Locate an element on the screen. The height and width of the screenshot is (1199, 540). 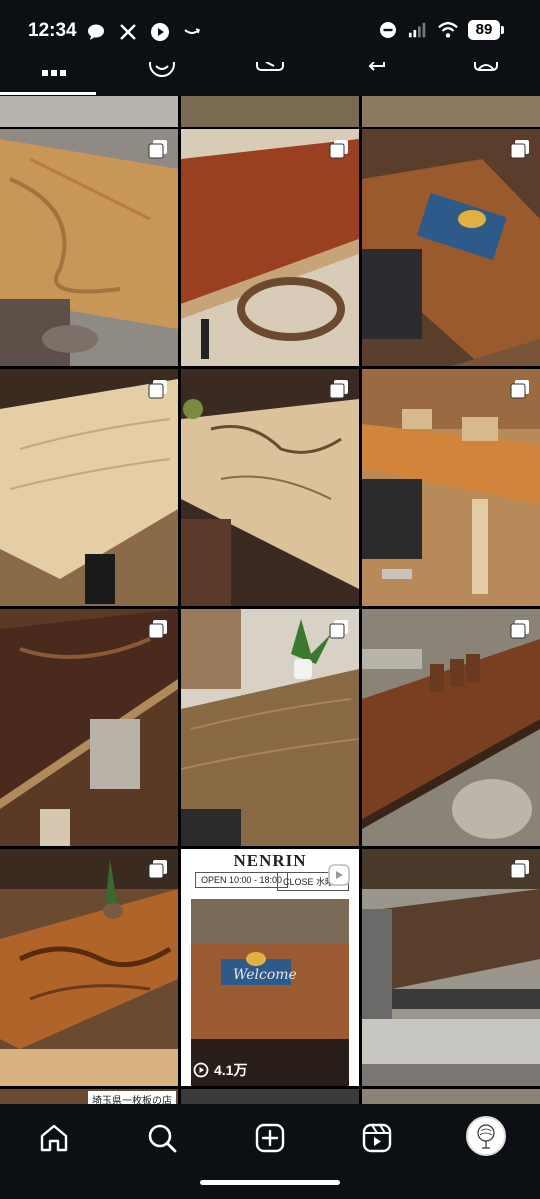
tab-return is located at coordinates (378, 79).